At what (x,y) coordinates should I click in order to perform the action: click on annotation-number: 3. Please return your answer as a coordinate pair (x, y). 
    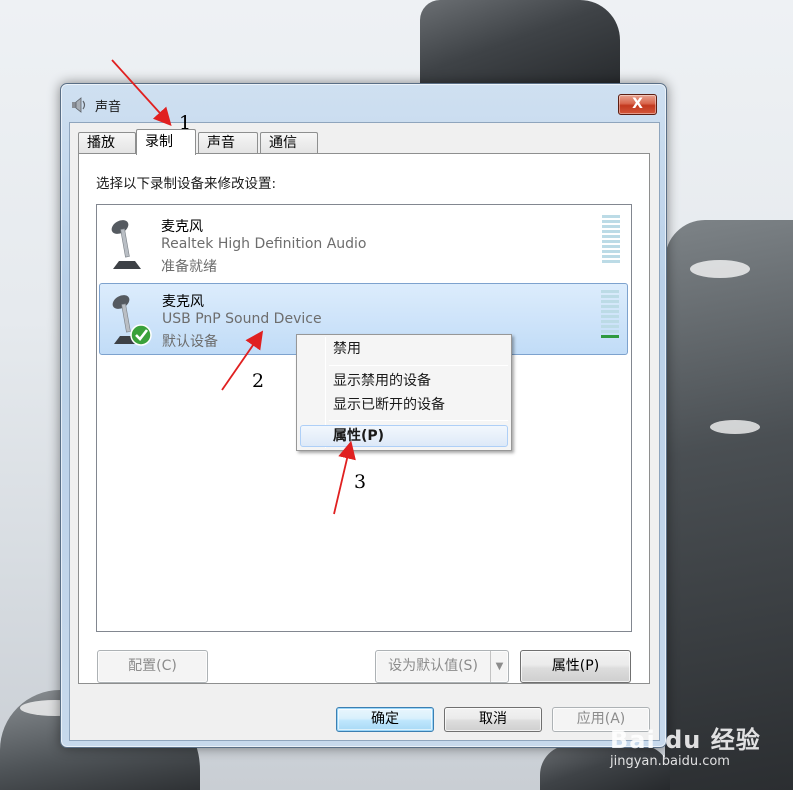
    Looking at the image, I should click on (360, 482).